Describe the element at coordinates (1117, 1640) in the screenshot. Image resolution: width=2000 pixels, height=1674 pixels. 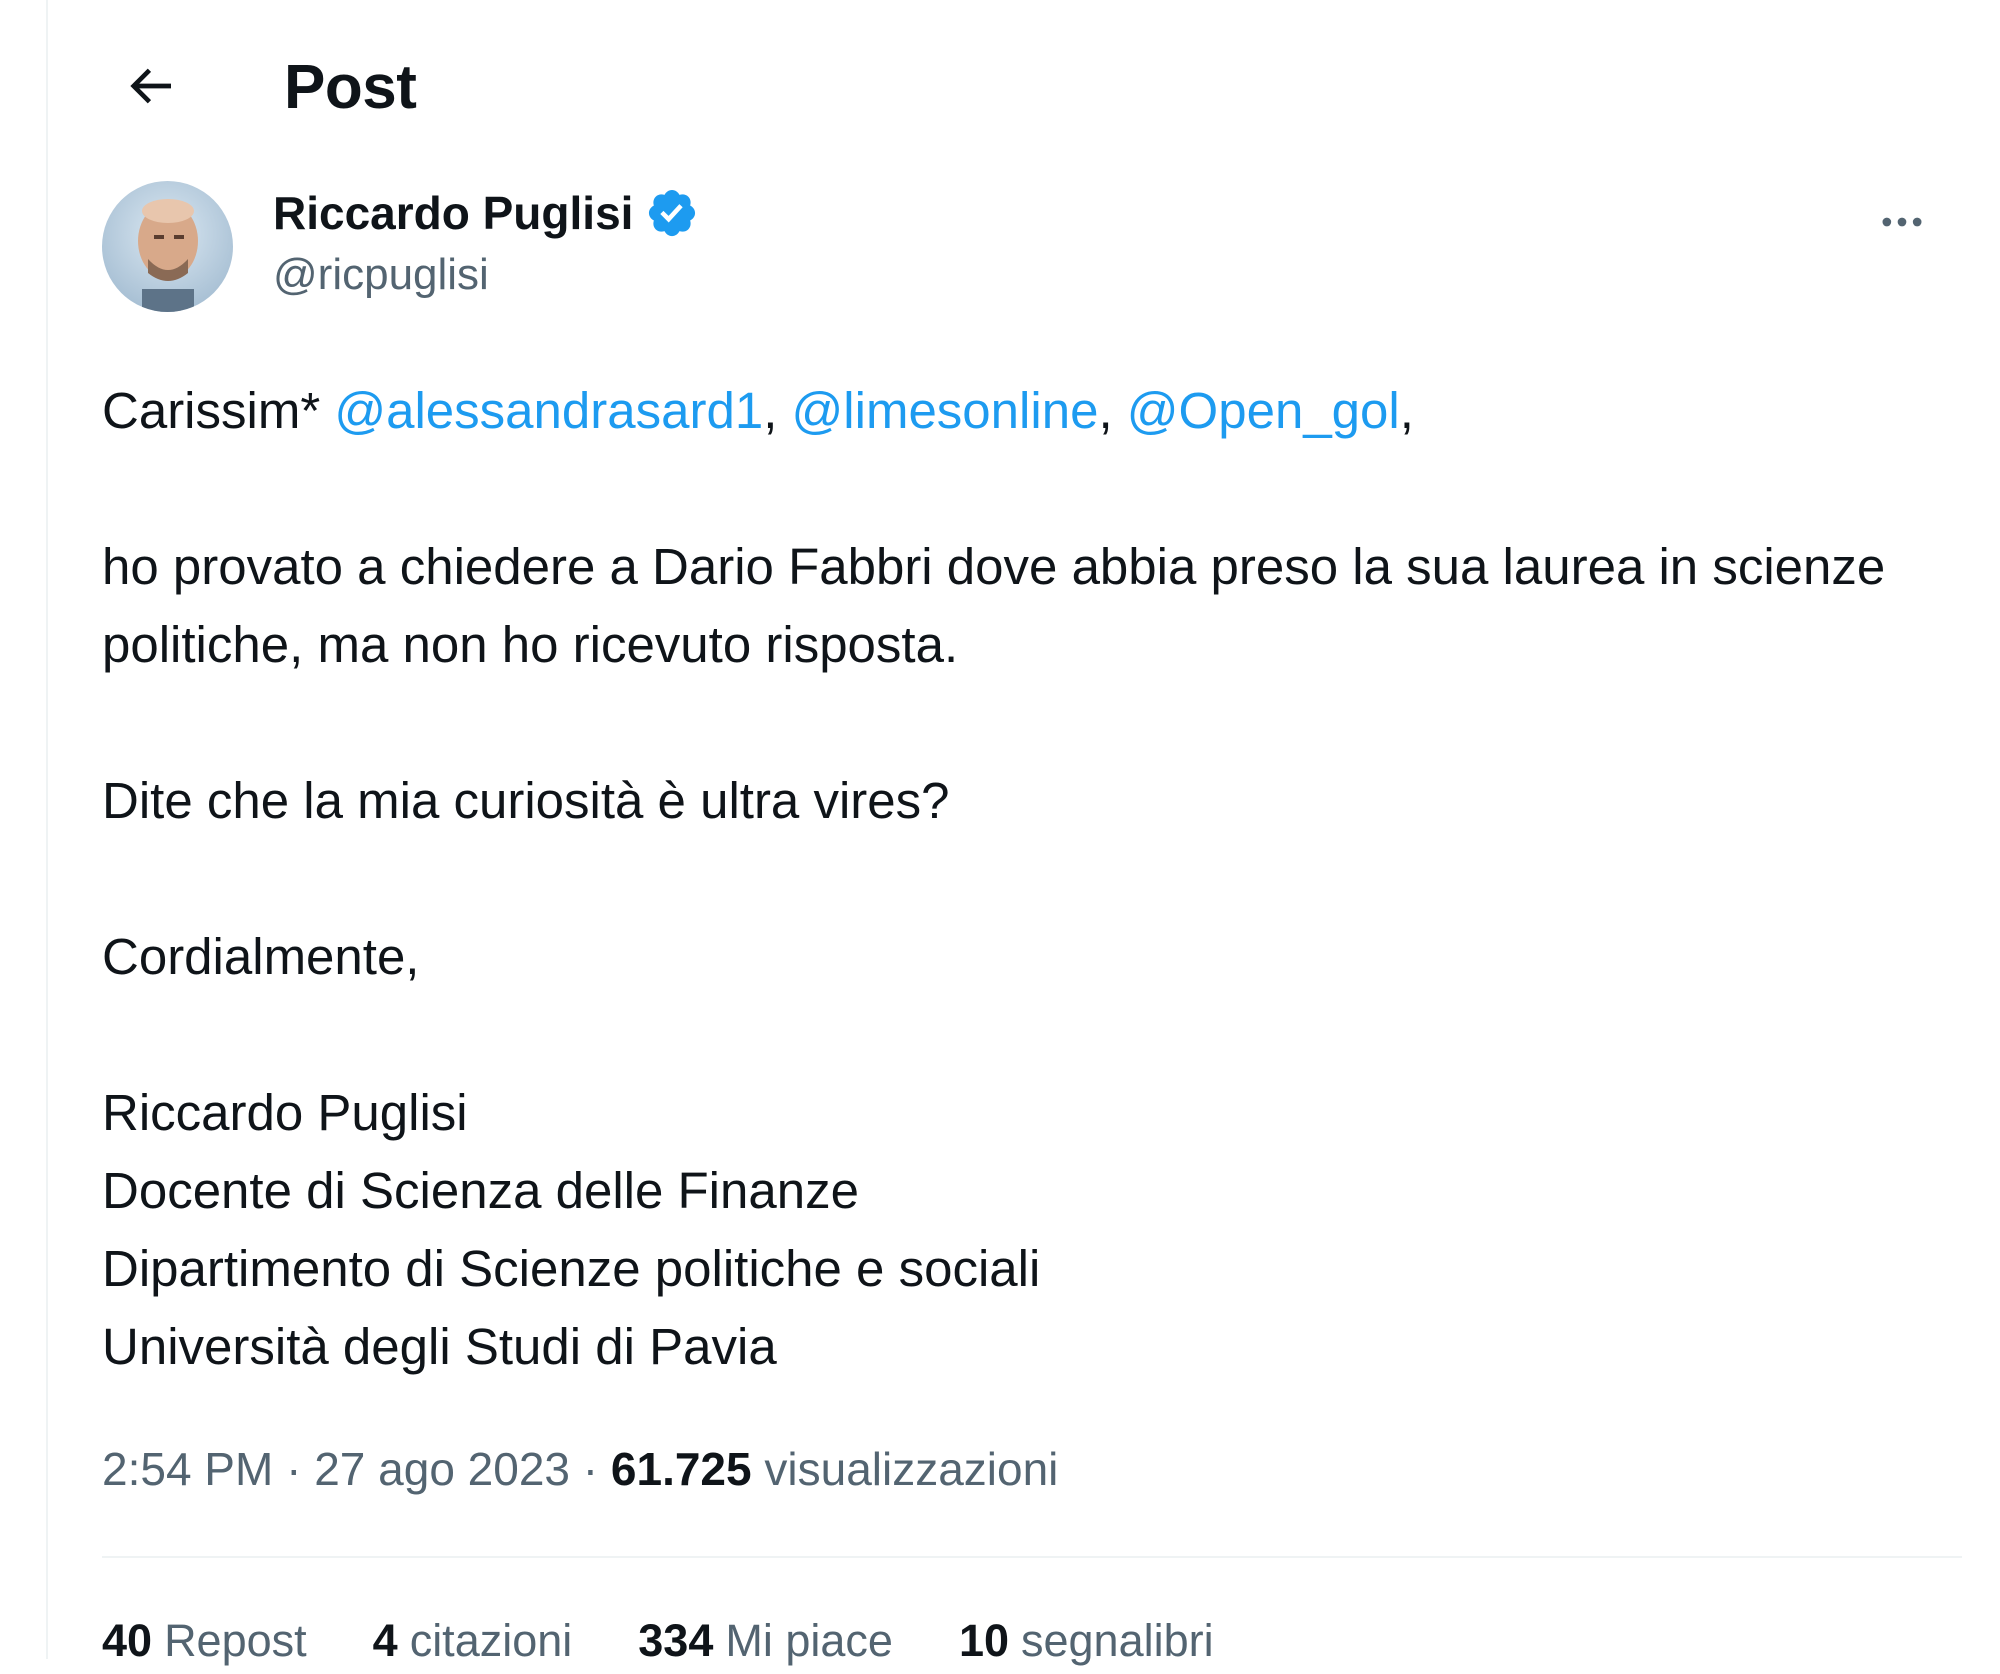
I see `stat-label: segnalibri` at that location.